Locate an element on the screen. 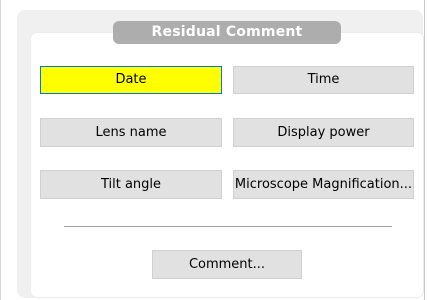 This screenshot has height=300, width=428. time-button: Time is located at coordinates (323, 80).